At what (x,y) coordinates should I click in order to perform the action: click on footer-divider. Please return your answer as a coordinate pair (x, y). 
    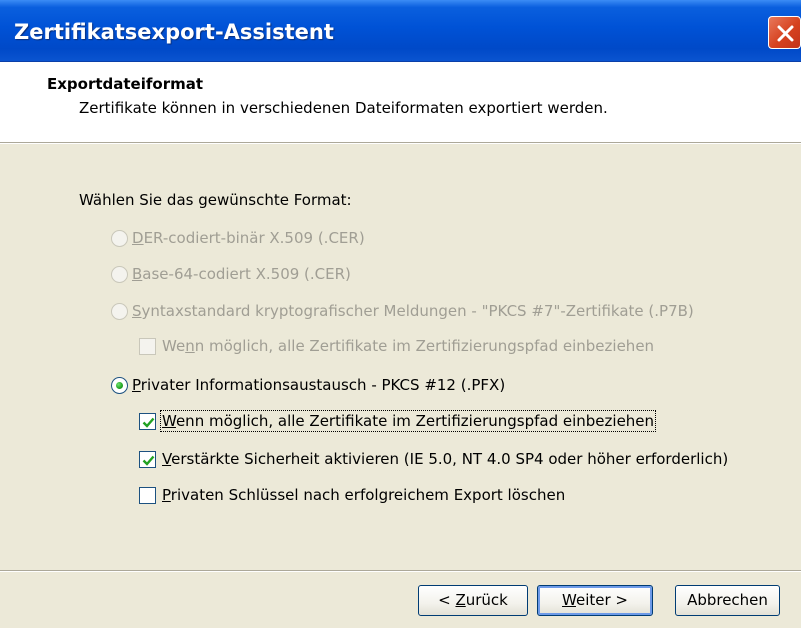
    Looking at the image, I should click on (400, 571).